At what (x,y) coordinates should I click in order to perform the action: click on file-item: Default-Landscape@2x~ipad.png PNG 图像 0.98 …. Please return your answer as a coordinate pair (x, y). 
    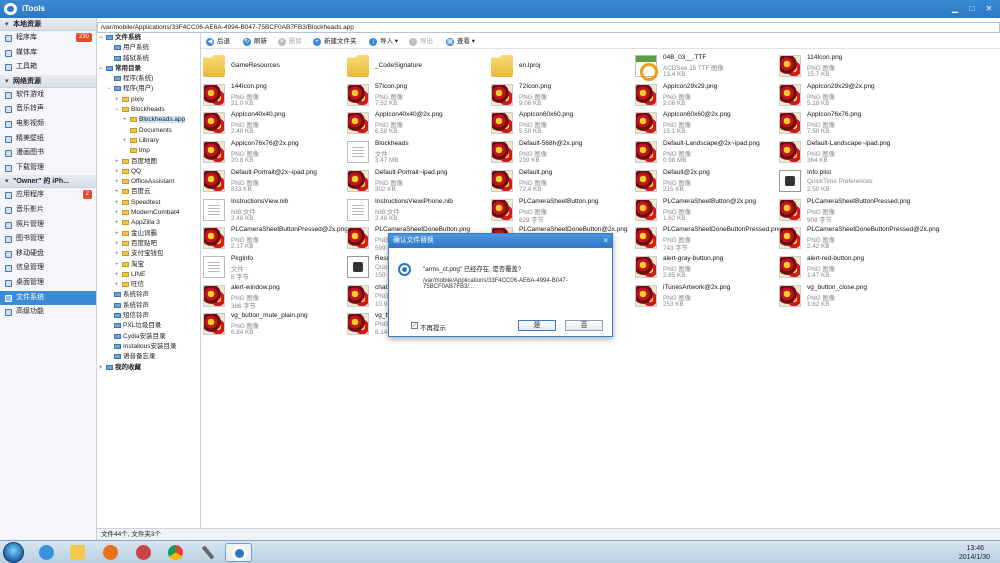
    Looking at the image, I should click on (704, 152).